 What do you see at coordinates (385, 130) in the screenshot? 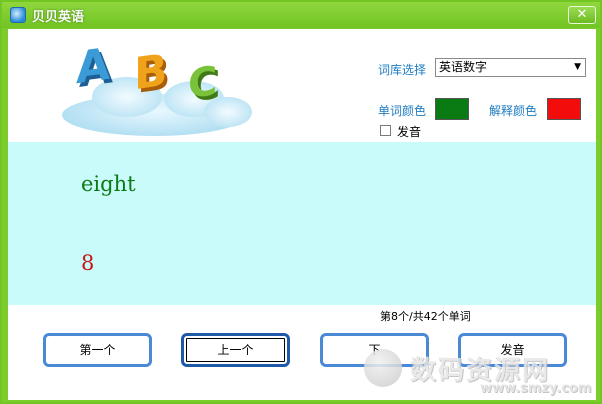
I see `pronounce-checkbox` at bounding box center [385, 130].